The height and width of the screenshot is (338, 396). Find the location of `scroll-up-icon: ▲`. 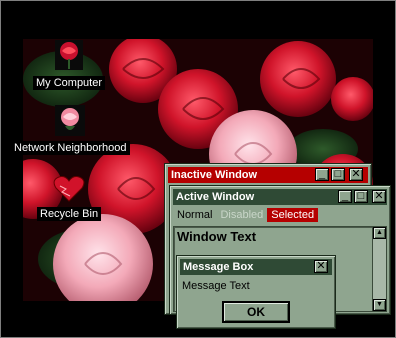

scroll-up-icon: ▲ is located at coordinates (379, 232).